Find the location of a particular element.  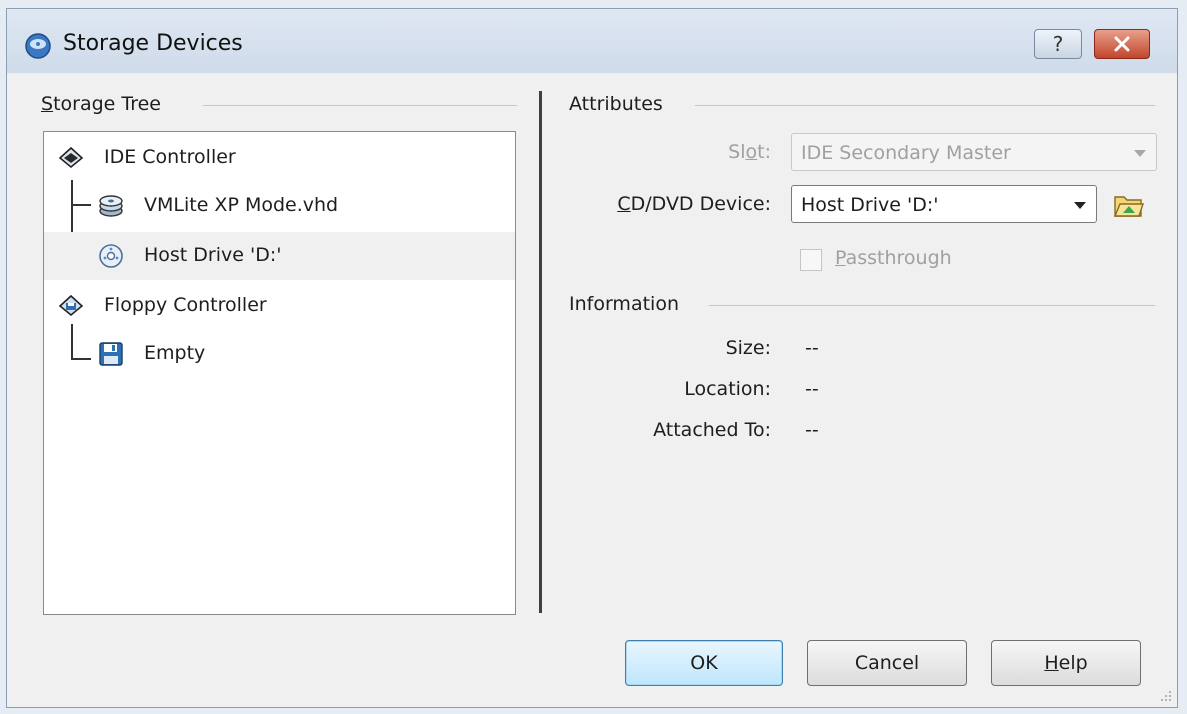

passthrough-label-rest: assthrough is located at coordinates (898, 258).